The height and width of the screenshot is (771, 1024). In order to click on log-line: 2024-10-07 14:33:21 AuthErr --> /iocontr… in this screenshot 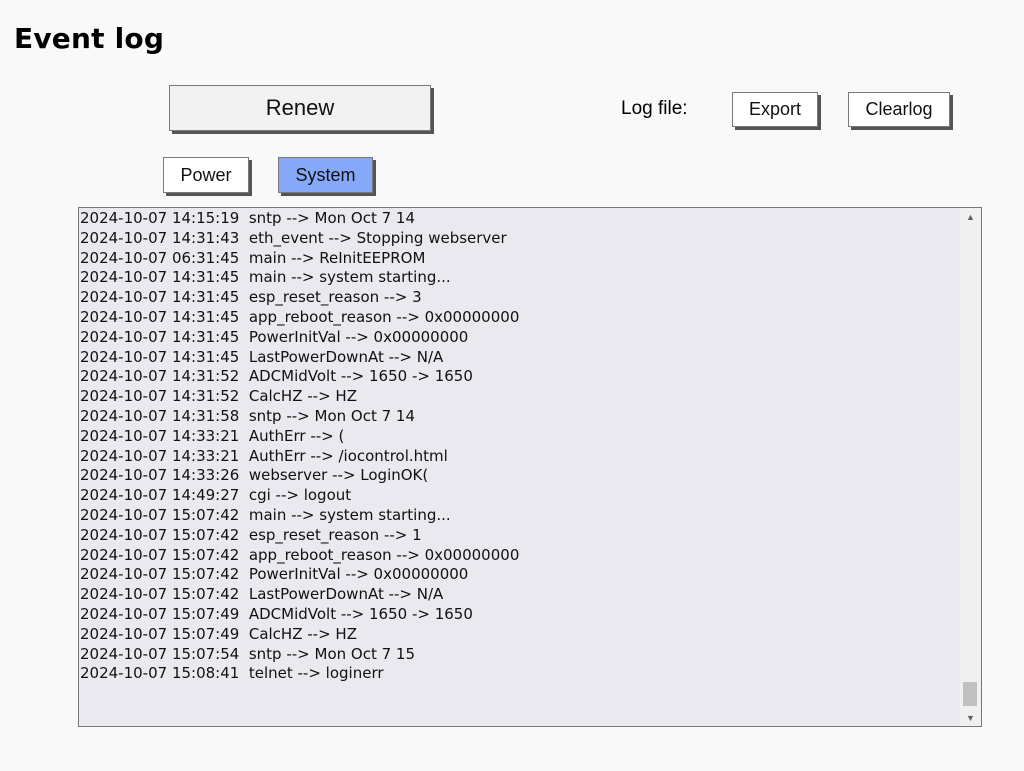, I will do `click(264, 455)`.